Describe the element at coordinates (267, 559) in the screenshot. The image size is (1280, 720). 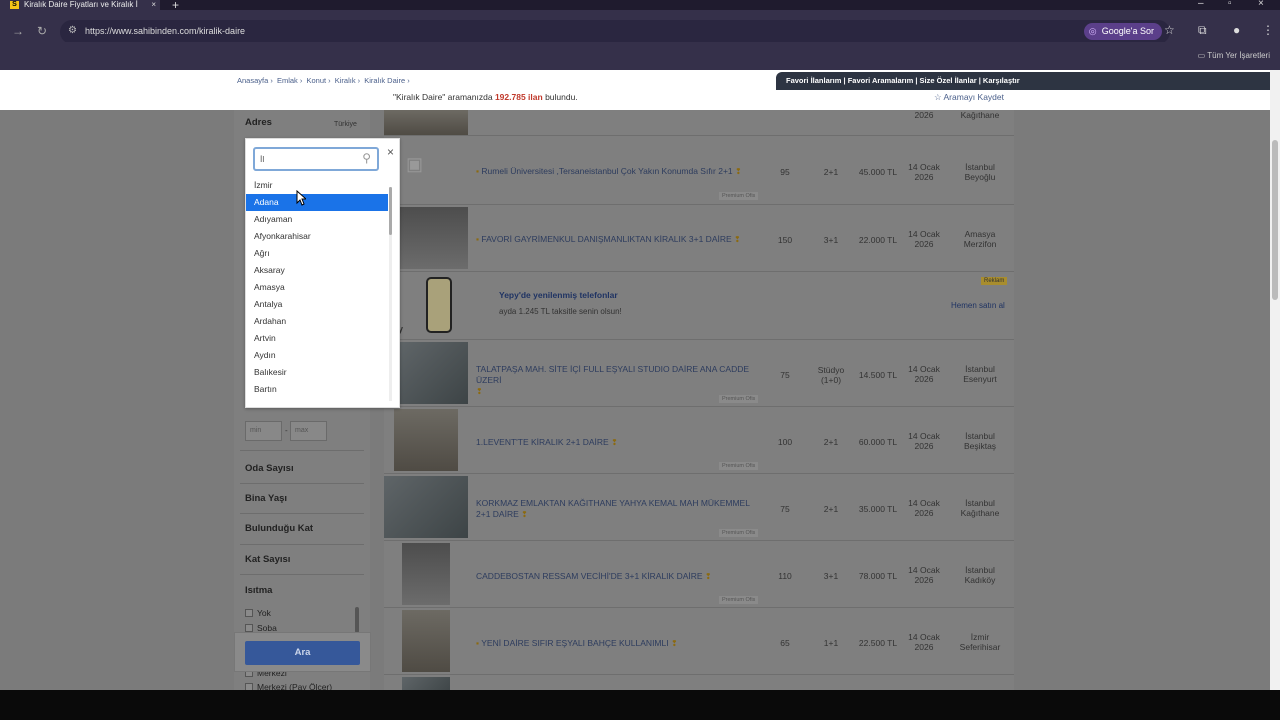
I see `filter-kat-sayisi: Kat Sayısı` at that location.